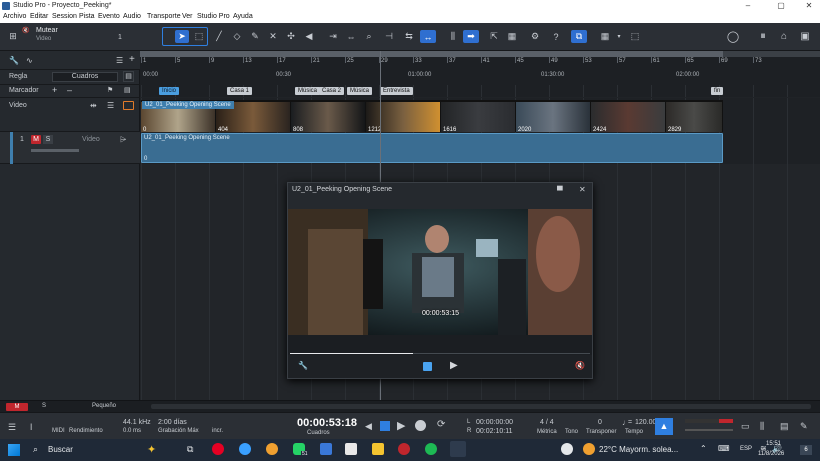 The height and width of the screenshot is (461, 820). What do you see at coordinates (512, 36) in the screenshot?
I see `grid-icon: ▦` at bounding box center [512, 36].